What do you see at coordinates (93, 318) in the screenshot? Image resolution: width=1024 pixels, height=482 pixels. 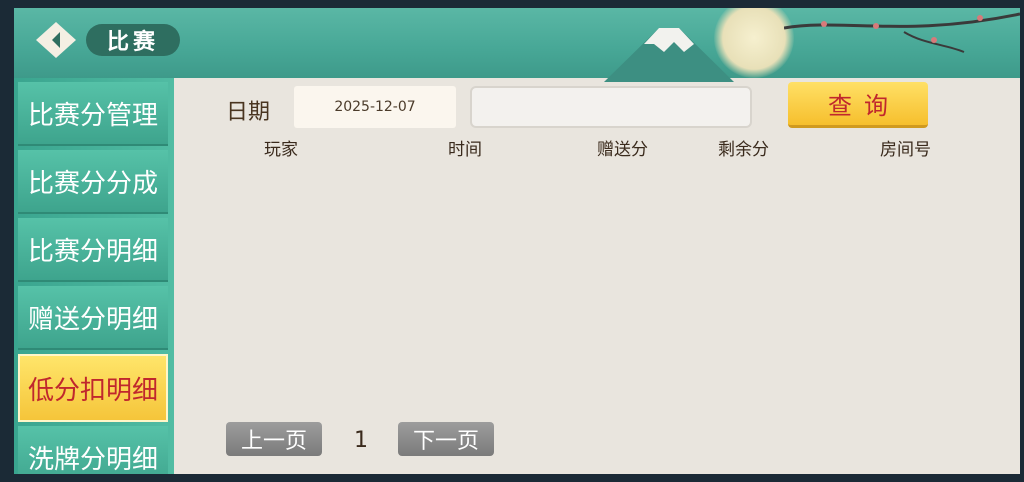 I see `sidebar-item-gift-score-detail: 赠送分明细` at bounding box center [93, 318].